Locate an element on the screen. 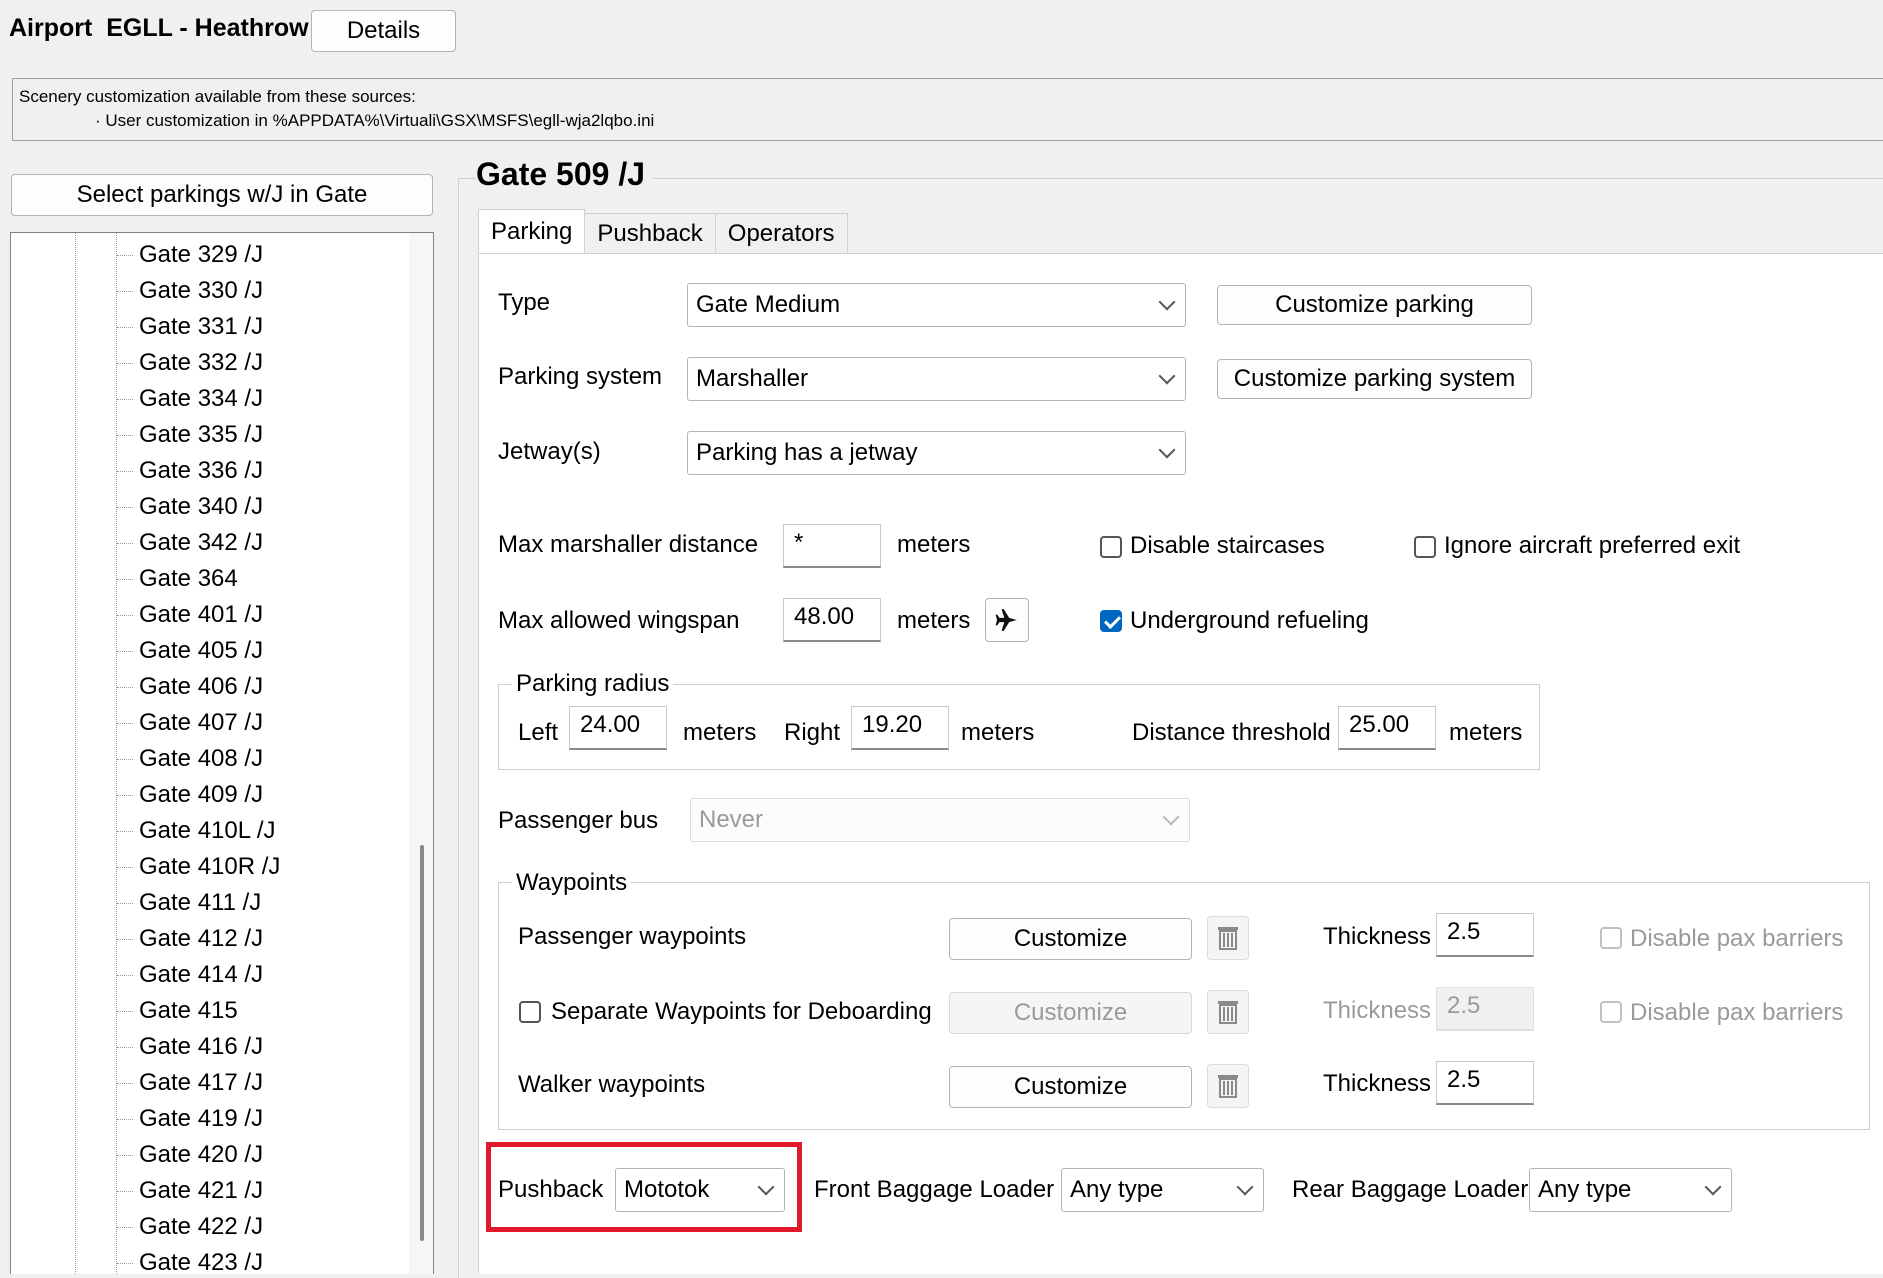 Image resolution: width=1883 pixels, height=1278 pixels. tree-item: Gate 420 /J is located at coordinates (145, 1155).